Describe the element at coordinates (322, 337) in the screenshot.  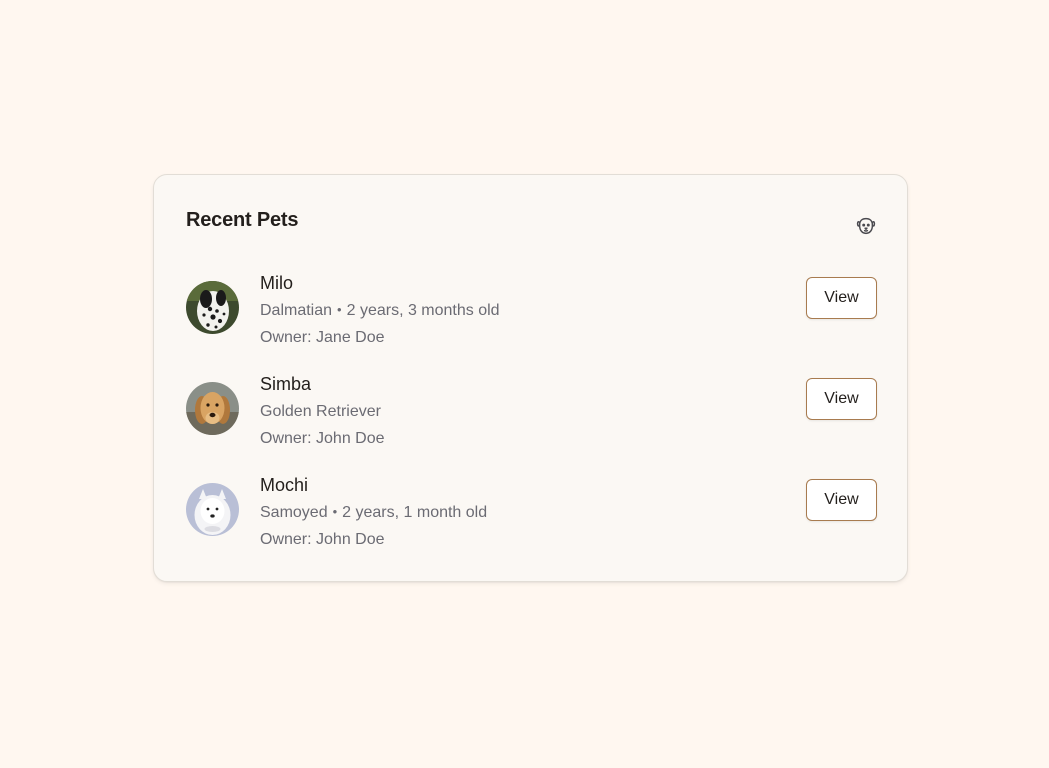
I see `pet-owner: Owner: Jane Doe` at that location.